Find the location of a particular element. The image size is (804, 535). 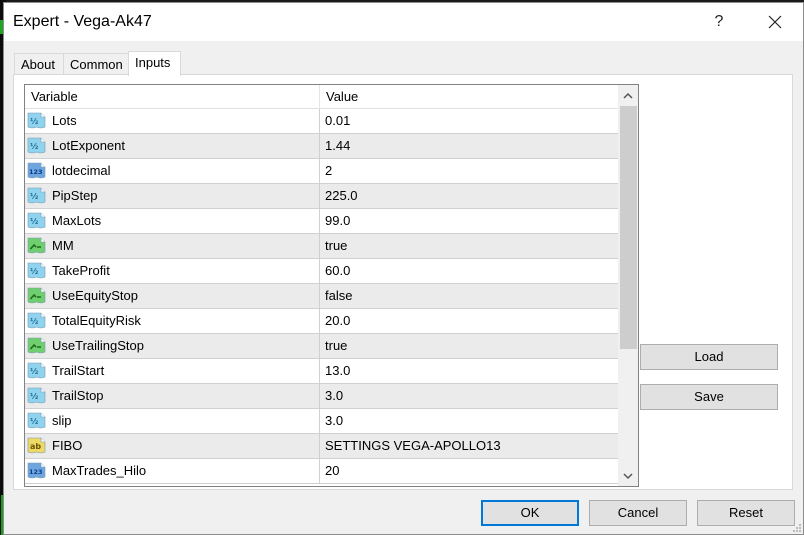

value-cell: 13.0 is located at coordinates (469, 371).